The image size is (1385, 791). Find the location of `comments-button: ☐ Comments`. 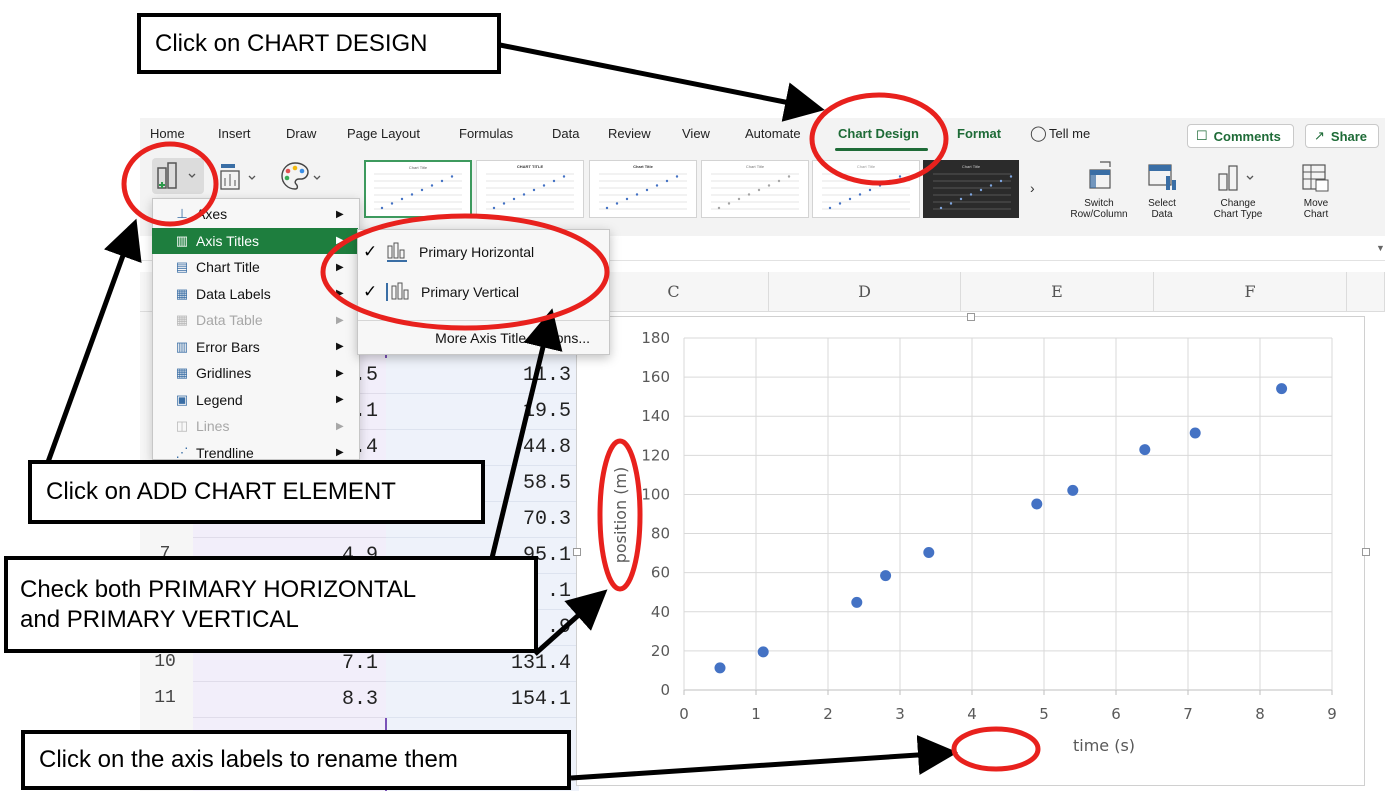

comments-button: ☐ Comments is located at coordinates (1240, 136).